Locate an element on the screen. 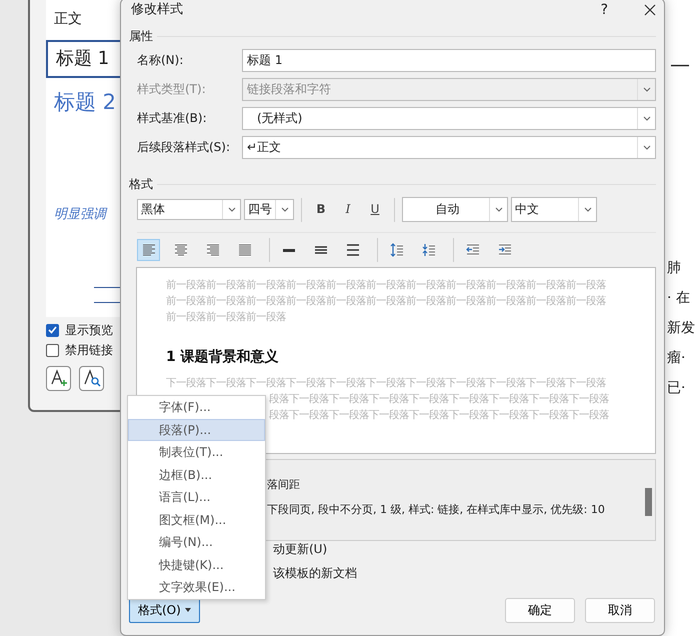 This screenshot has height=636, width=695. magnifier-icon is located at coordinates (91, 378).